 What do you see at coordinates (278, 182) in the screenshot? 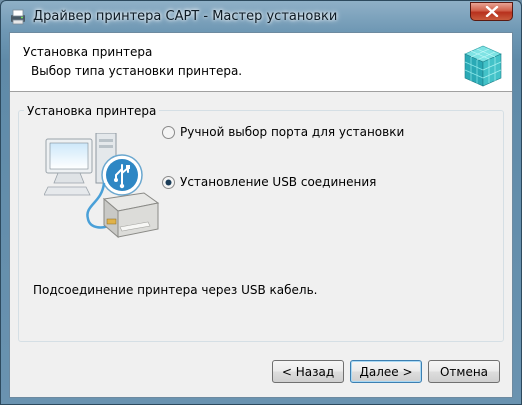
I see `option-usb-connection-label: Установление USB соединения` at bounding box center [278, 182].